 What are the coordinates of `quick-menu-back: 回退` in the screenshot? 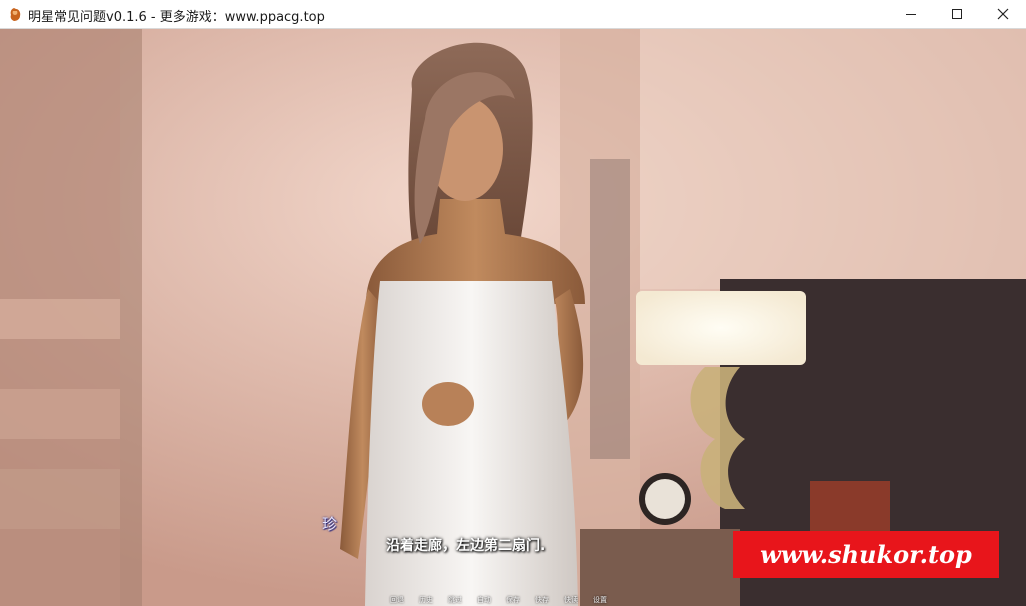 It's located at (397, 600).